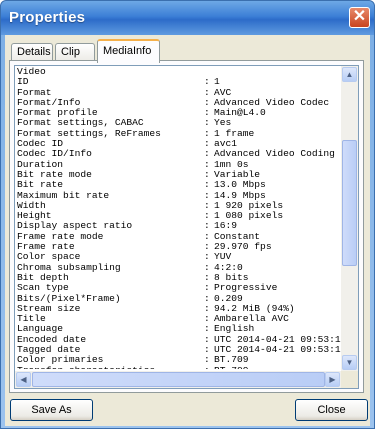  I want to click on arrow-right-icon: ▶, so click(332, 379).